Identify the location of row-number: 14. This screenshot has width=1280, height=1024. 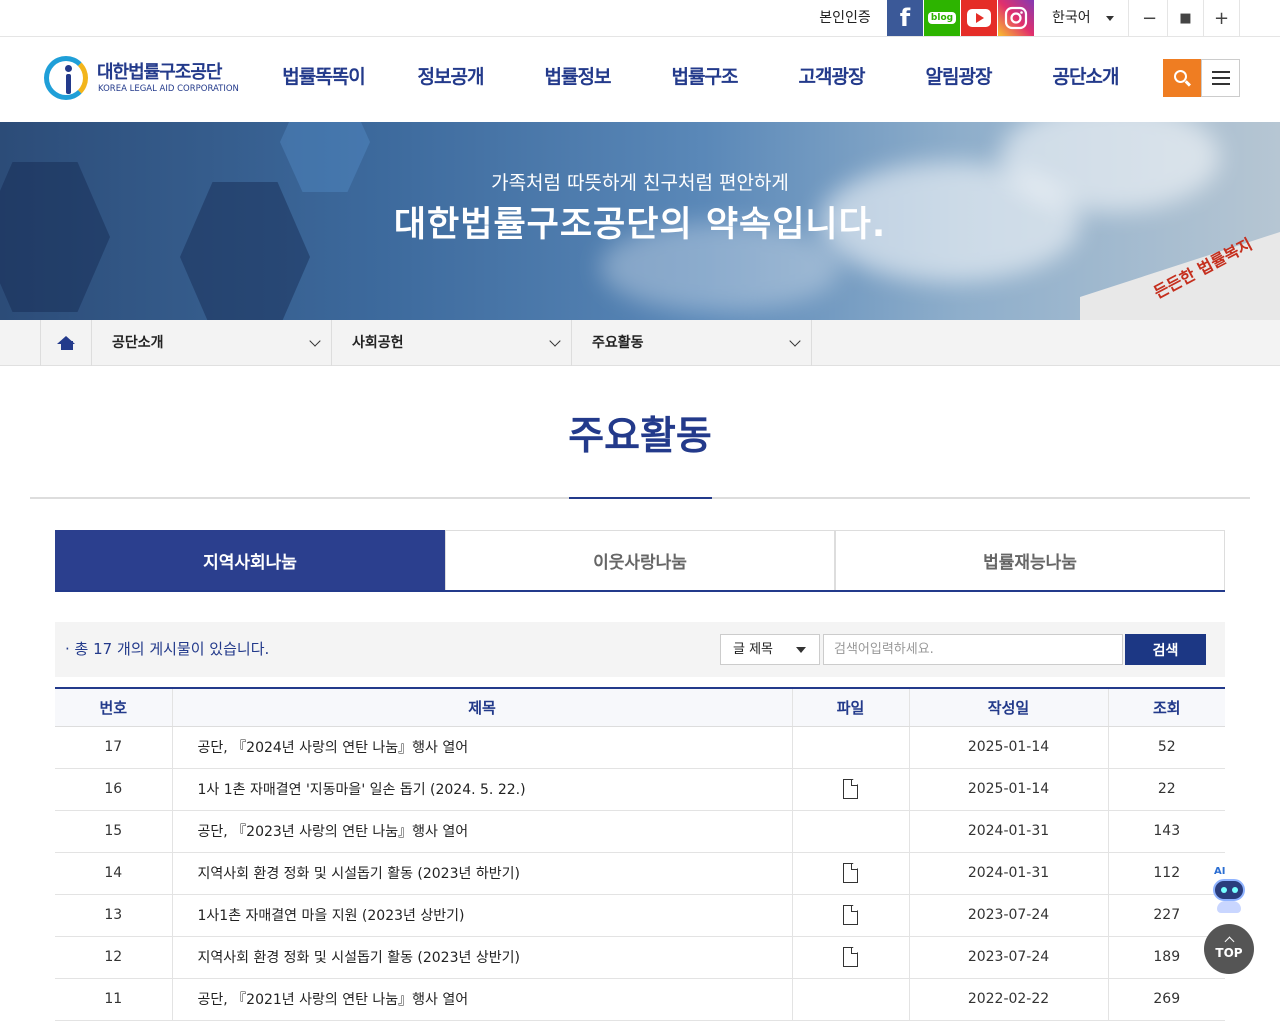
(114, 873).